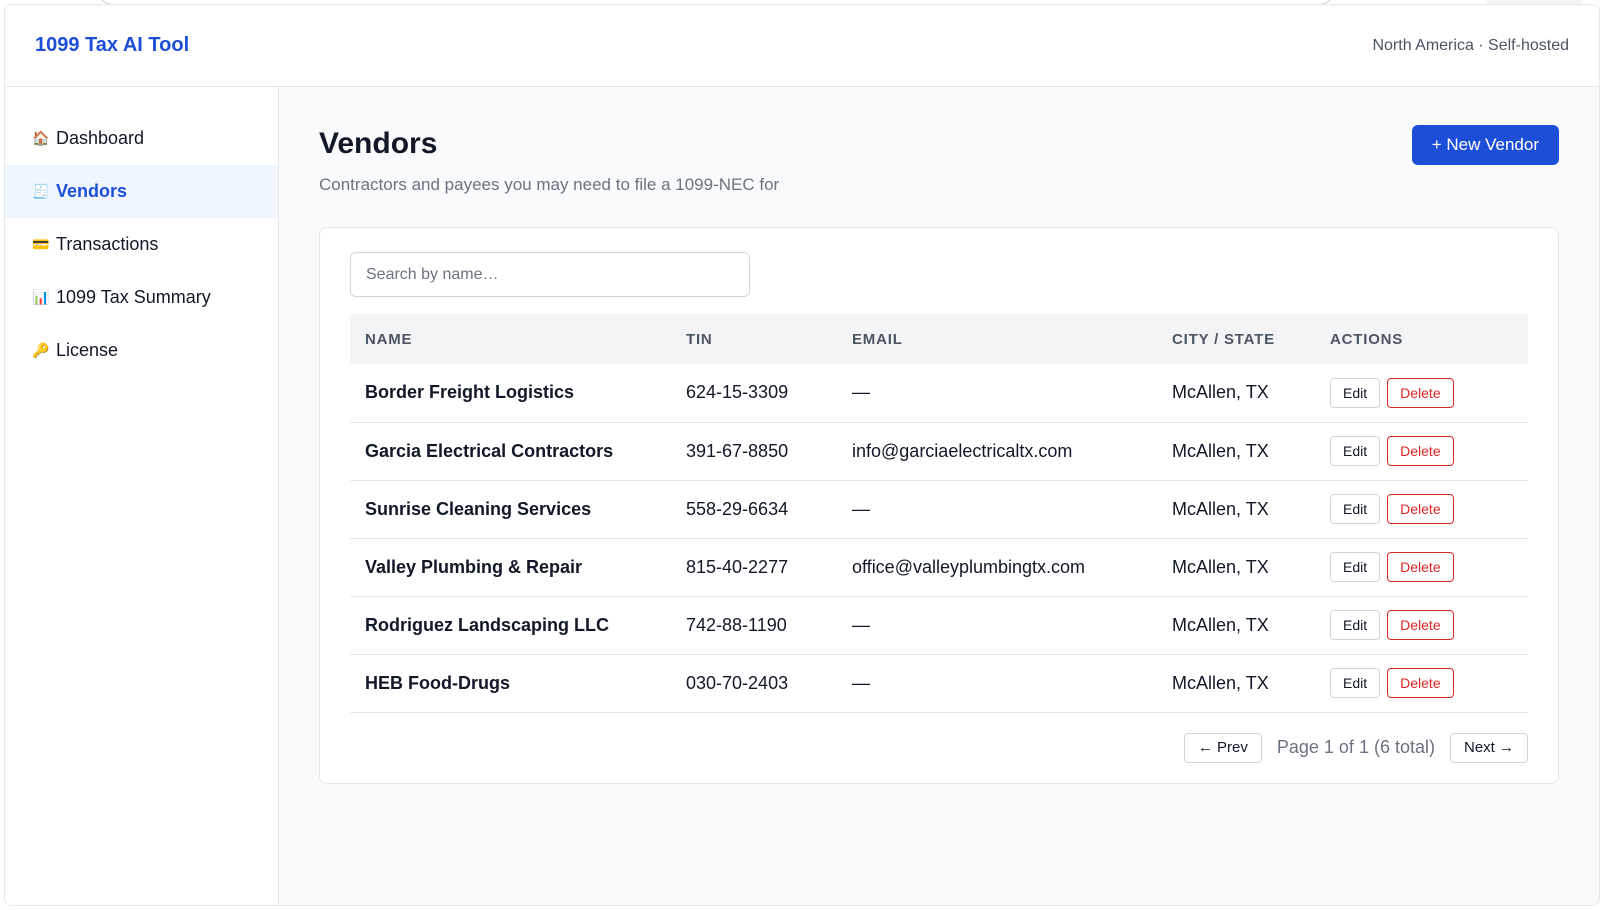 This screenshot has height=910, width=1600. Describe the element at coordinates (141, 350) in the screenshot. I see `sidebar-item-license: 🔑 License` at that location.